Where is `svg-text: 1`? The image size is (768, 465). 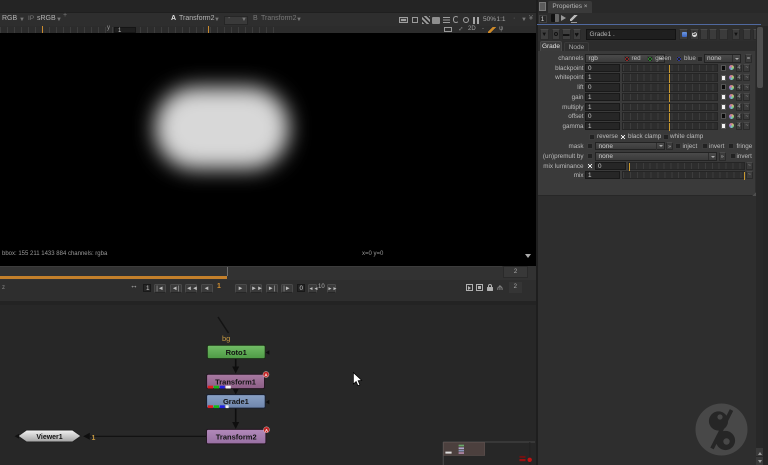 svg-text: 1 is located at coordinates (94, 438).